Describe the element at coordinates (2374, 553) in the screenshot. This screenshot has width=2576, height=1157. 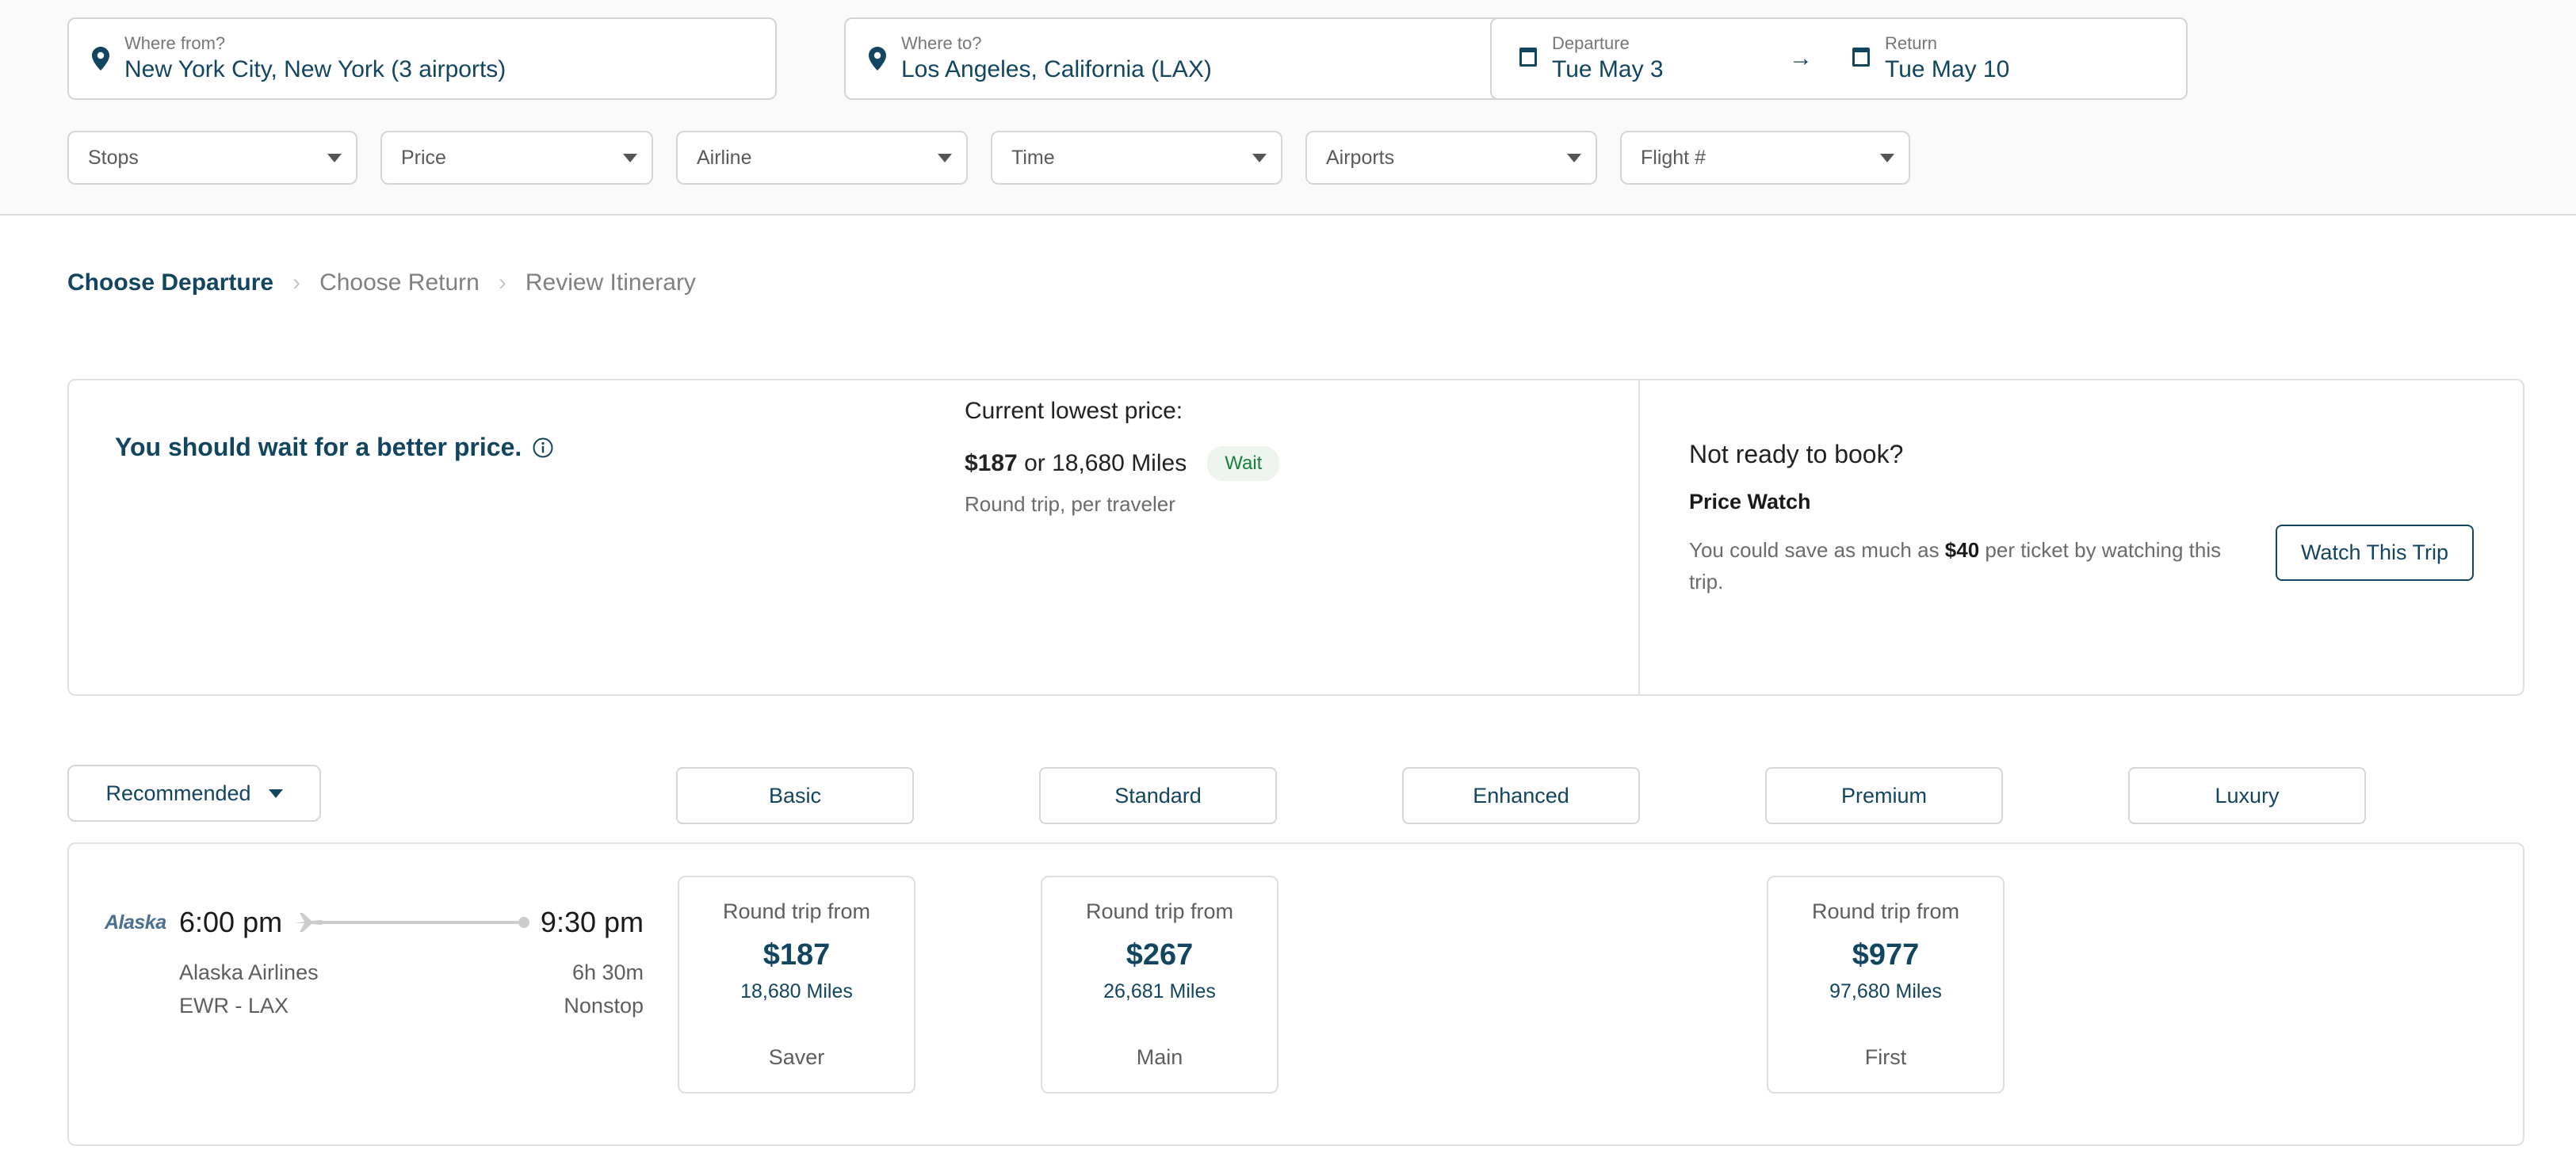
I see `watch-this-trip-button: Watch This Trip` at that location.